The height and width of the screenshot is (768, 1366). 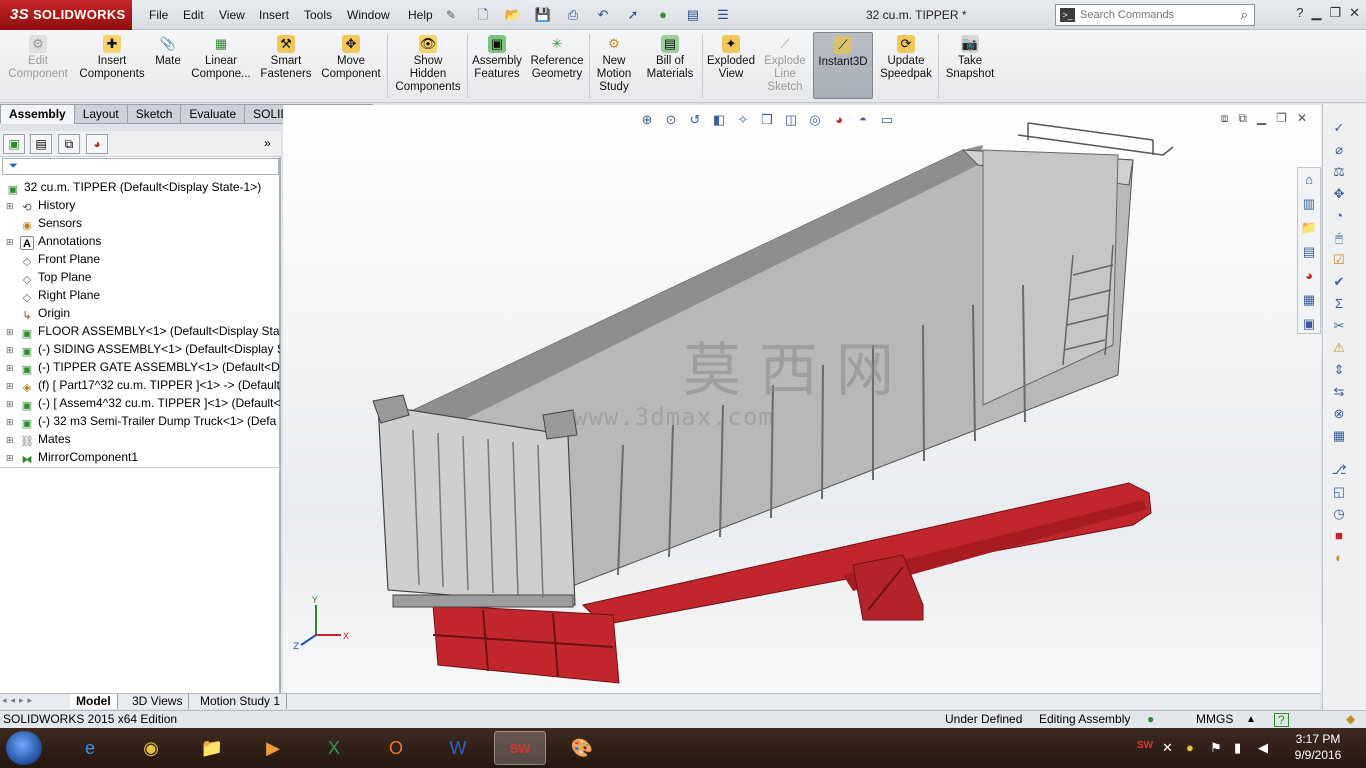 I want to click on word-icon: W, so click(x=458, y=748).